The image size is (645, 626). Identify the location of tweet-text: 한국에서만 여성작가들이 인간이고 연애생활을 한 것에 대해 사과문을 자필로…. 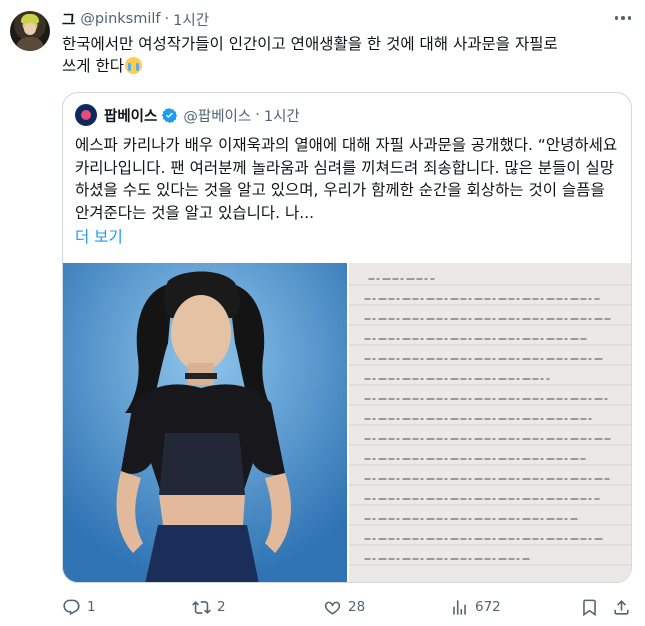
(347, 55).